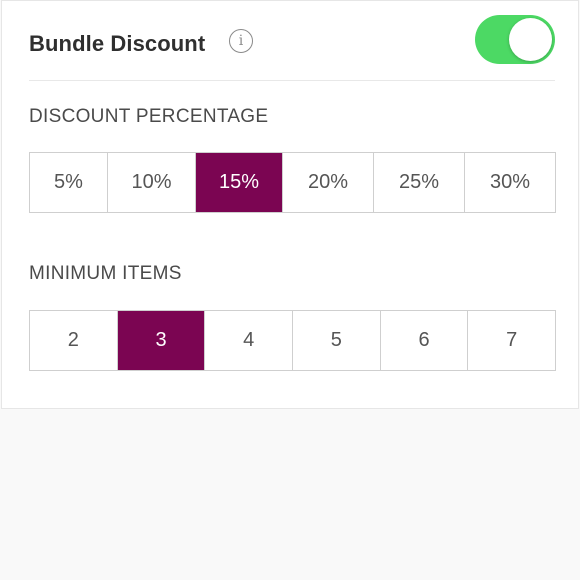 The image size is (580, 580). I want to click on discount-percentage-selector: 5% 10% 15% 20% 25% 30%, so click(292, 182).